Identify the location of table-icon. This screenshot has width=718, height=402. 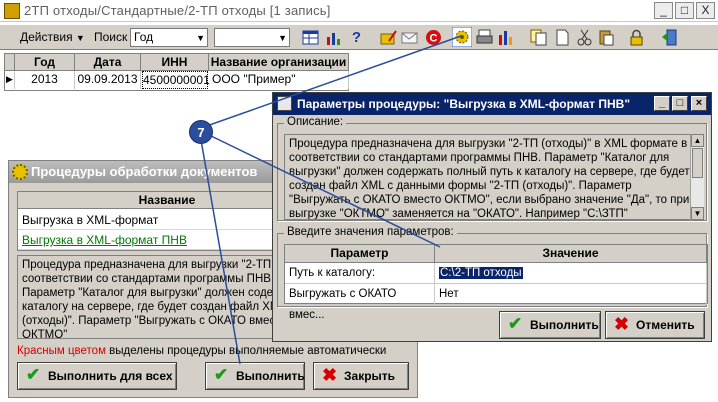
(310, 37).